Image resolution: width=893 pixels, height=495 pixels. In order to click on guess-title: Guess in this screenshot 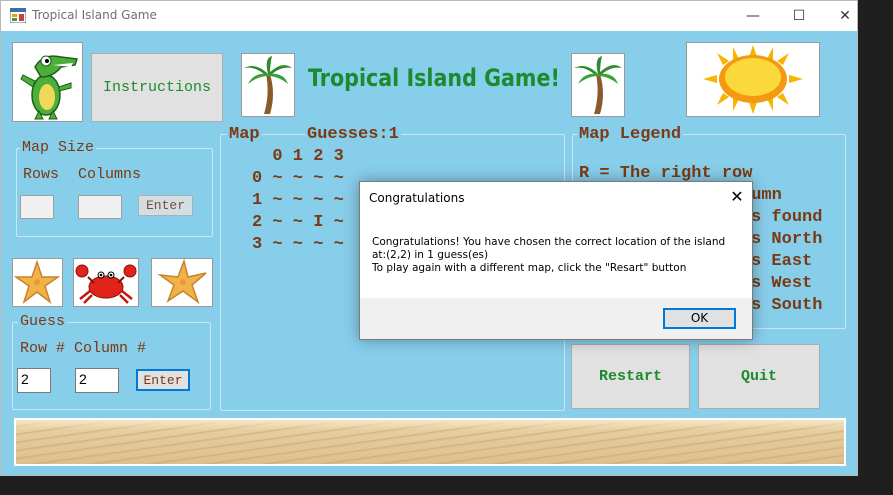, I will do `click(43, 321)`.